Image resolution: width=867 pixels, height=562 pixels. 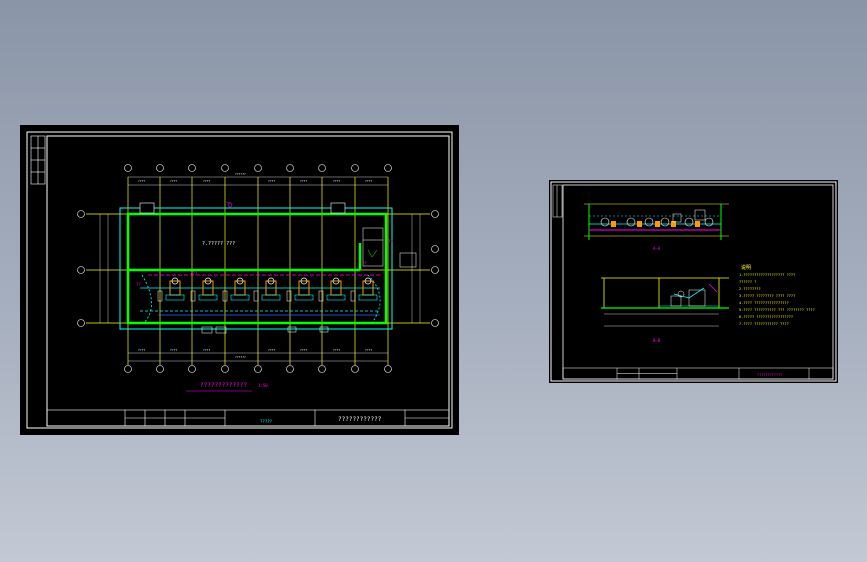 I want to click on section-b-elevation, so click(x=665, y=302).